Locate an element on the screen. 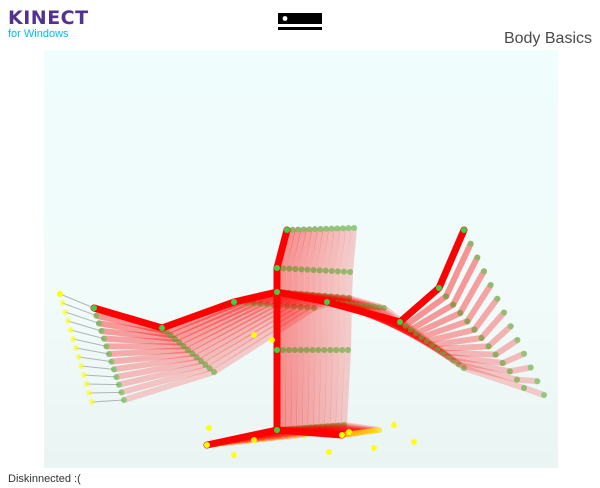  sample-title: Body Basics is located at coordinates (547, 38).